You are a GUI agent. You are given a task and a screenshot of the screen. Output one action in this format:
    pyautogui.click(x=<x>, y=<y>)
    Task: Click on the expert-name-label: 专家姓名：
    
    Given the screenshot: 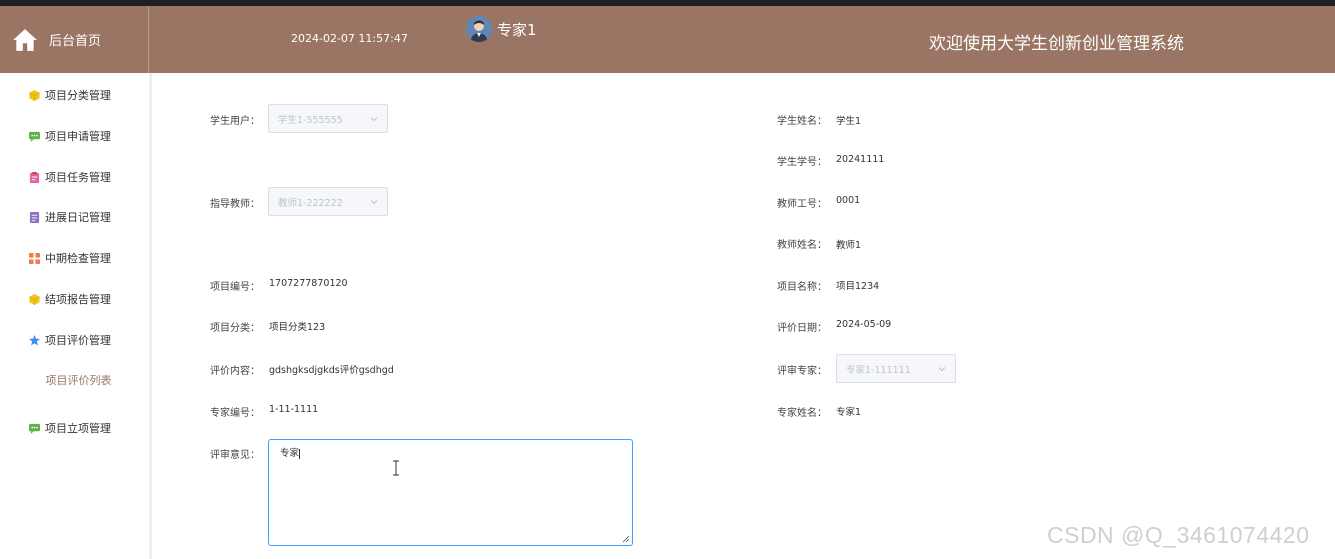 What is the action you would take?
    pyautogui.click(x=802, y=413)
    